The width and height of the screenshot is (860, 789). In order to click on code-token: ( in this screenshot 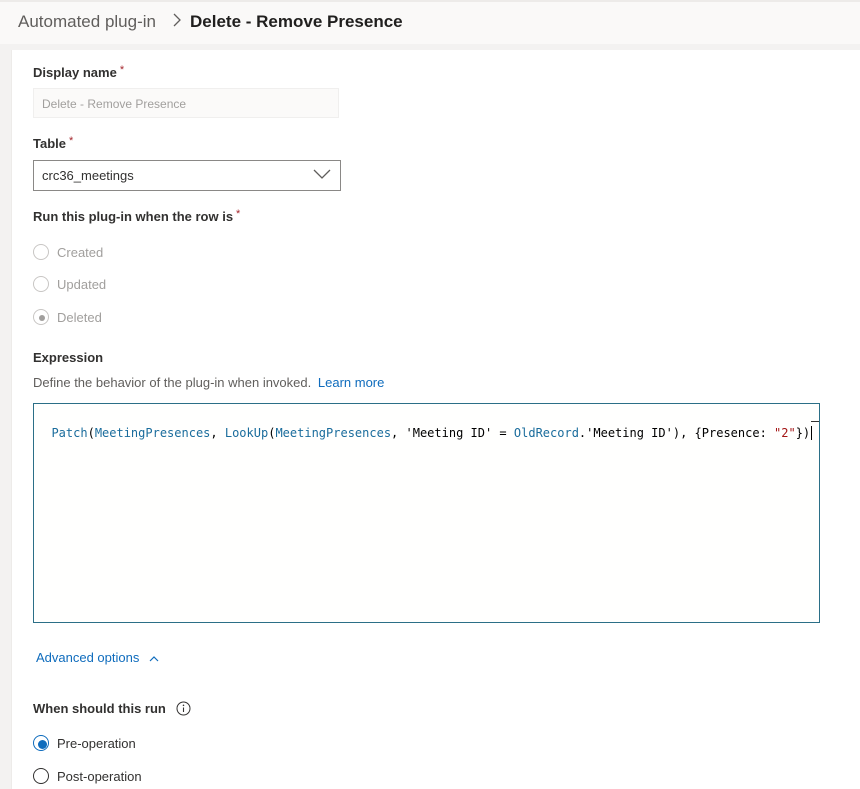, I will do `click(91, 433)`.